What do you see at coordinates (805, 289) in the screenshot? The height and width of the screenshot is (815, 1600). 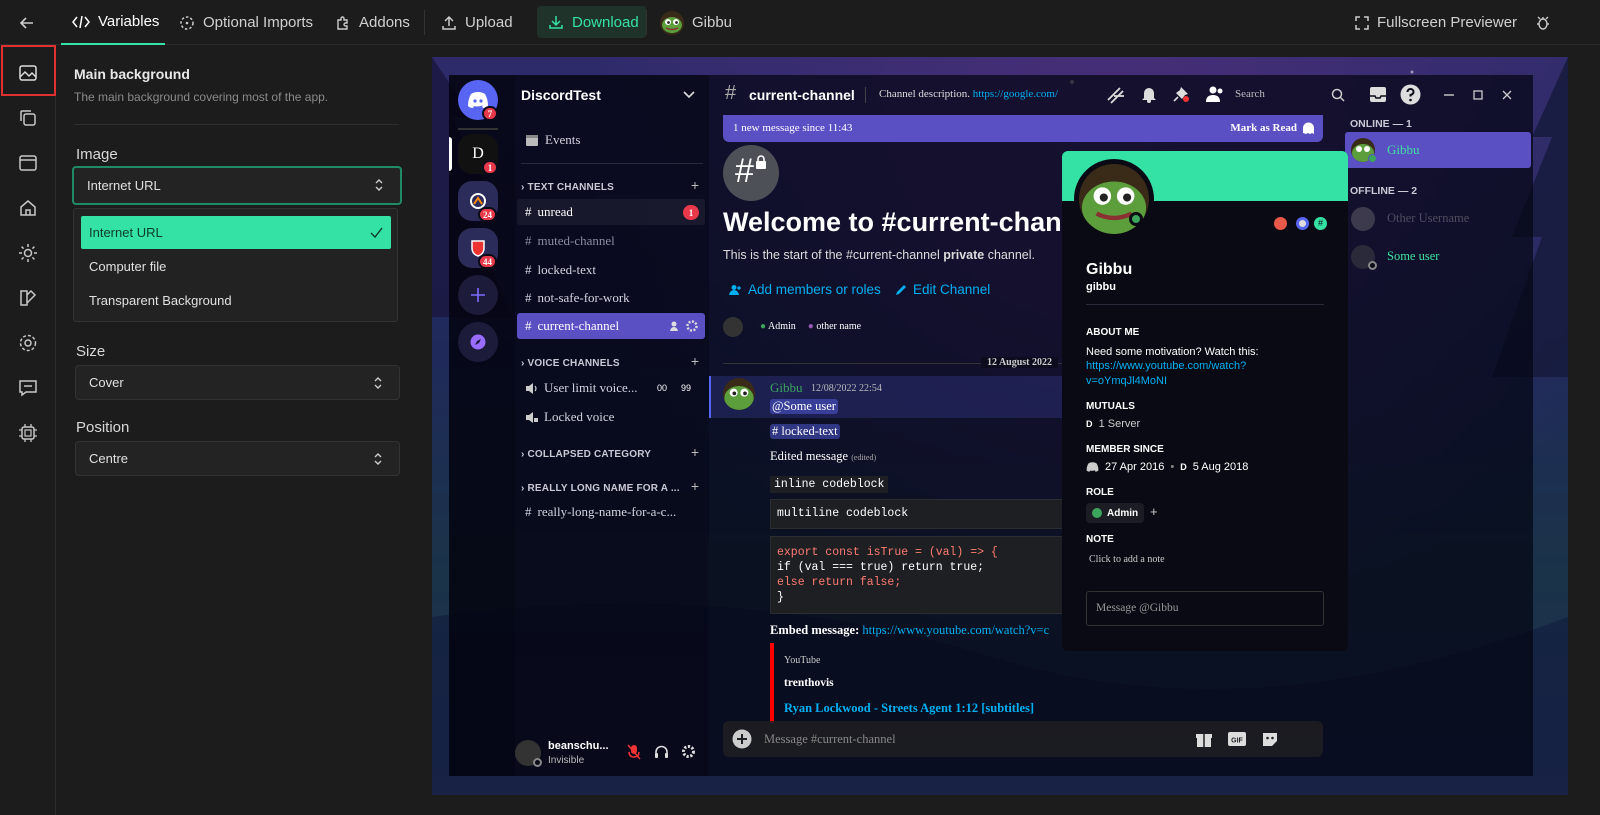 I see `add-members-button: Add members or roles` at bounding box center [805, 289].